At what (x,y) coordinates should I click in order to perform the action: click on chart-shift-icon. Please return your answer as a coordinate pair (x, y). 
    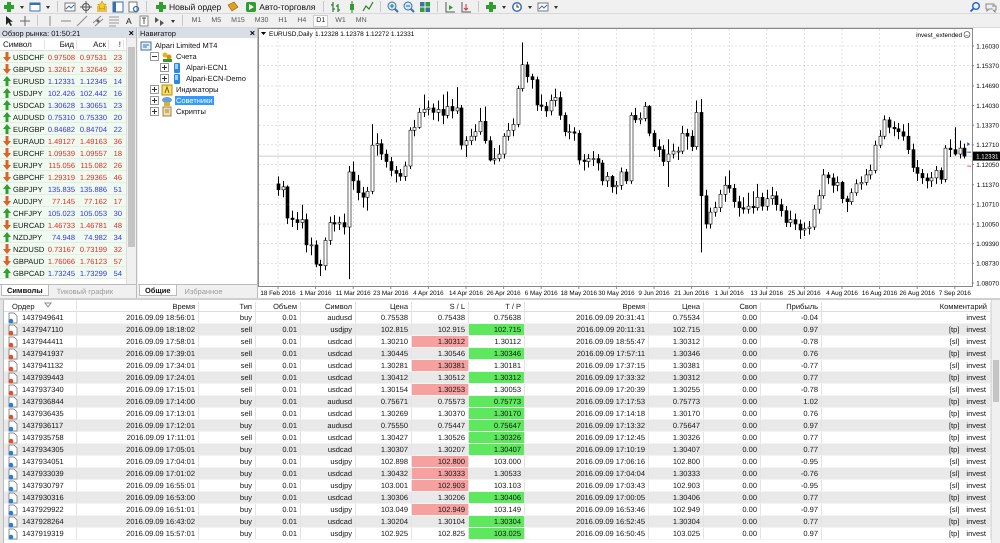
    Looking at the image, I should click on (450, 6).